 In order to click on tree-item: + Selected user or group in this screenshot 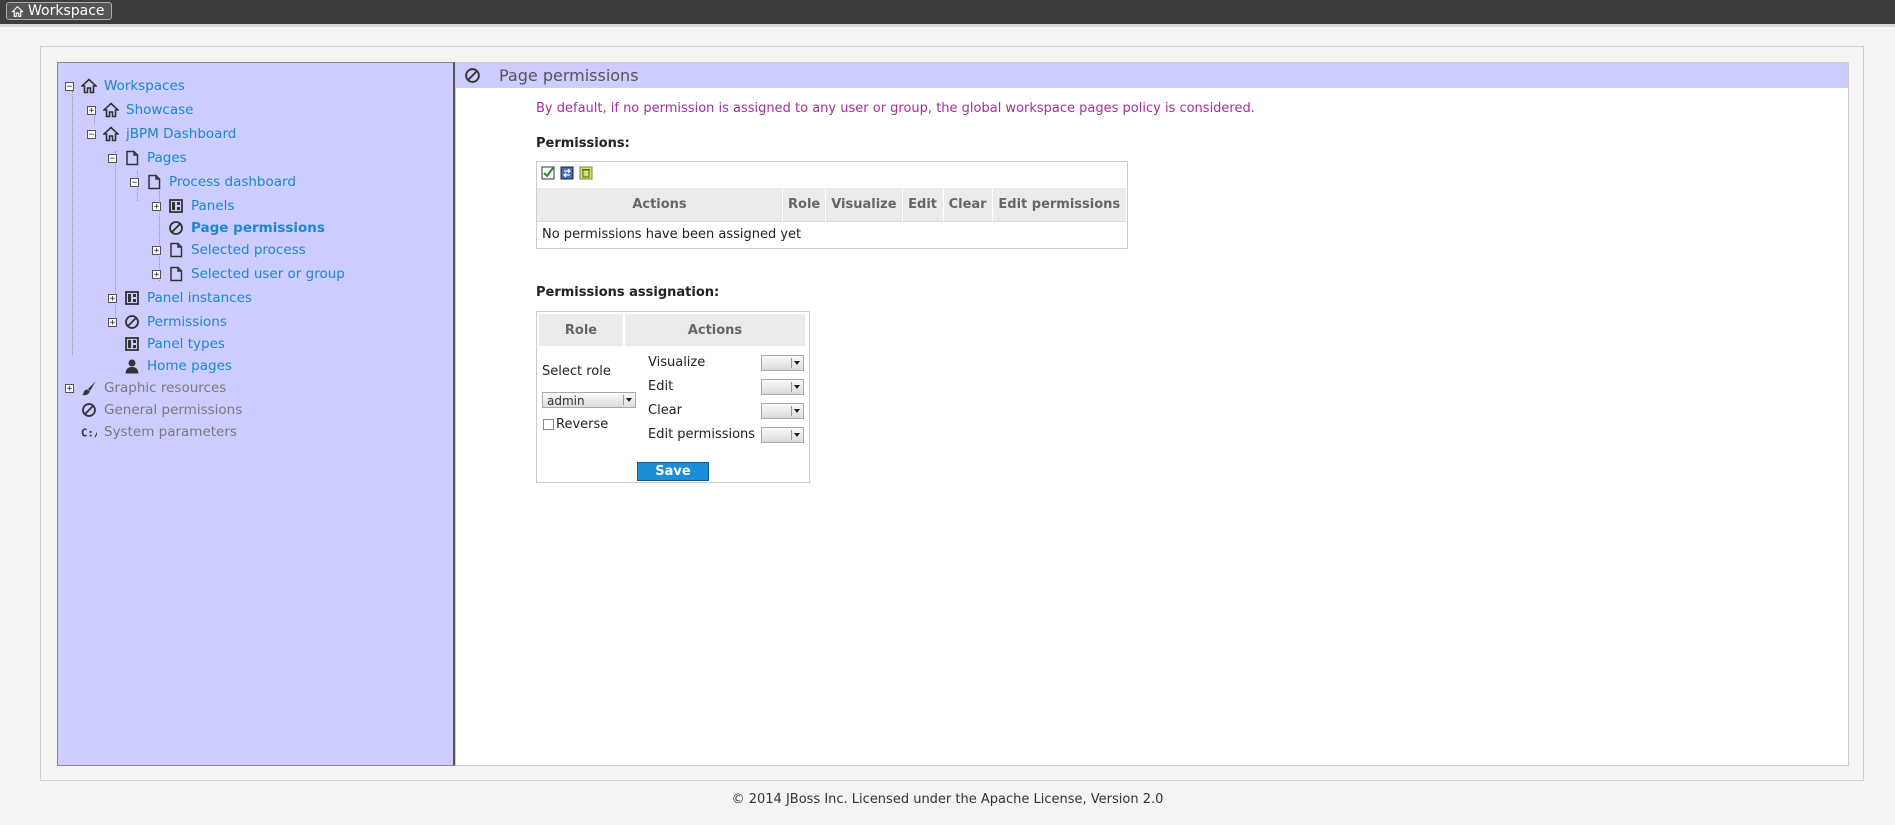, I will do `click(248, 274)`.